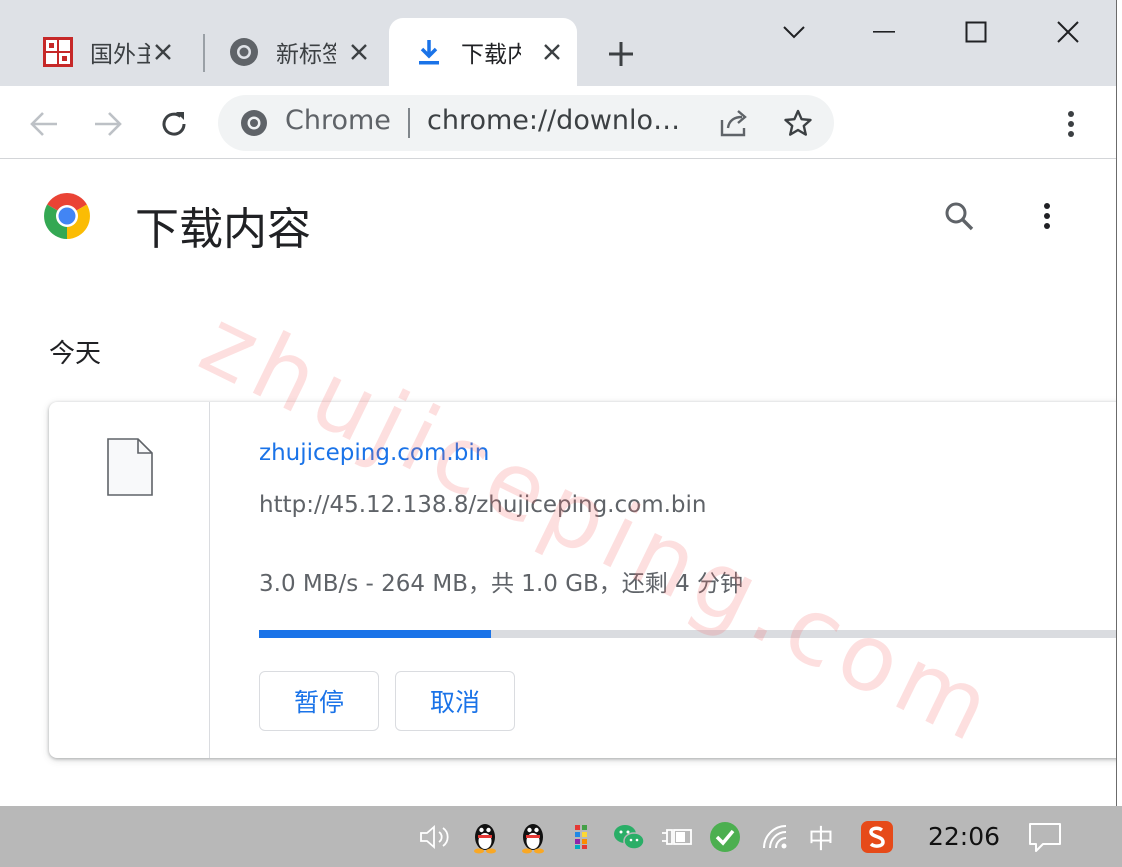 Image resolution: width=1122 pixels, height=867 pixels. I want to click on maximize-button, so click(976, 32).